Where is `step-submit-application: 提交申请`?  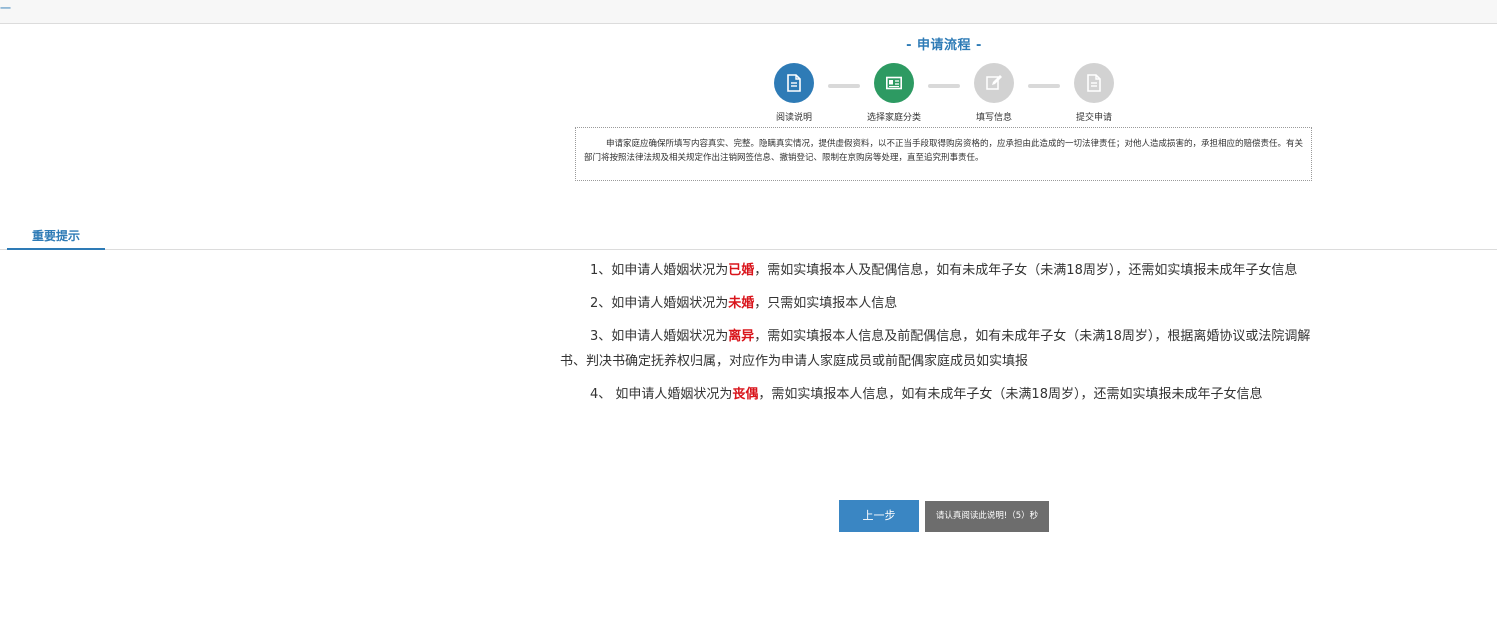
step-submit-application: 提交申请 is located at coordinates (1094, 93).